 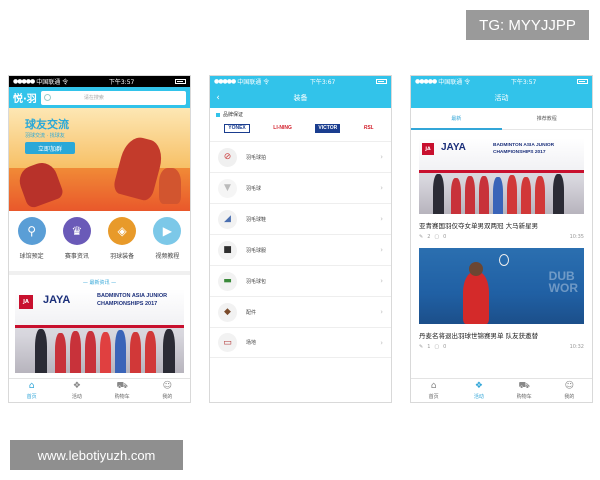 What do you see at coordinates (256, 281) in the screenshot?
I see `equipment-label: 羽毛球包` at bounding box center [256, 281].